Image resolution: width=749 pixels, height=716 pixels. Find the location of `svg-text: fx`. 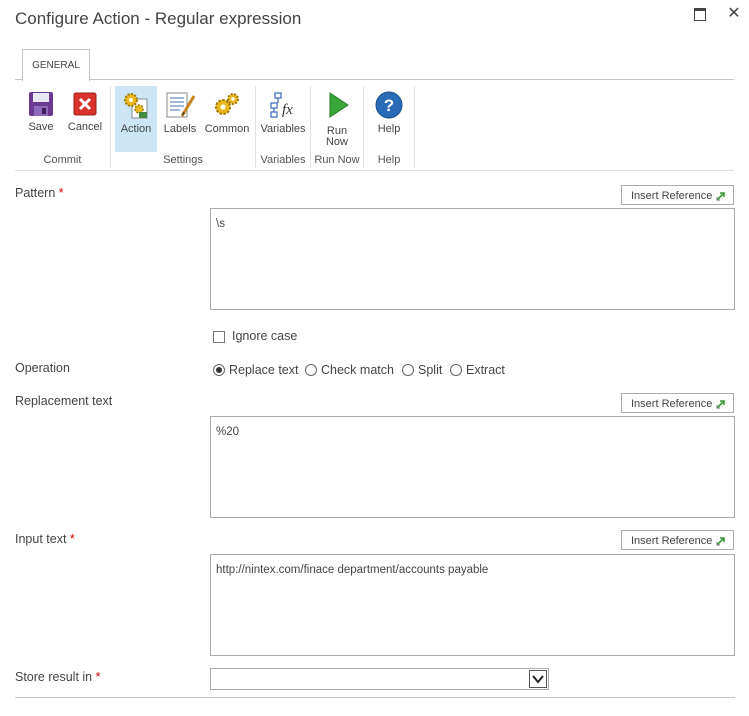

svg-text: fx is located at coordinates (287, 110).